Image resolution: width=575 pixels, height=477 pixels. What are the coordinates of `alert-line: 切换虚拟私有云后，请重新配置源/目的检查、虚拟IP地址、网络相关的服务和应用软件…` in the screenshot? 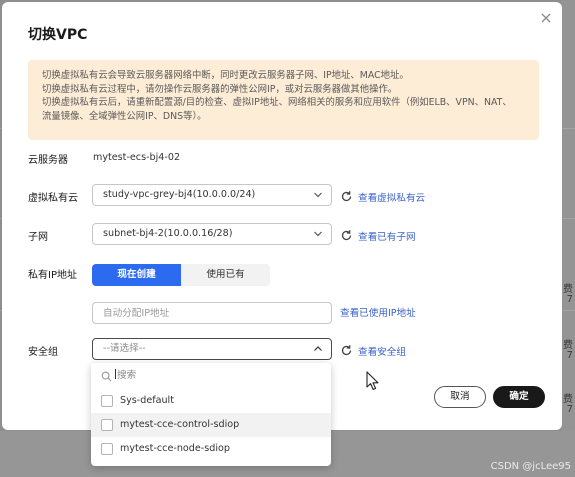 It's located at (277, 103).